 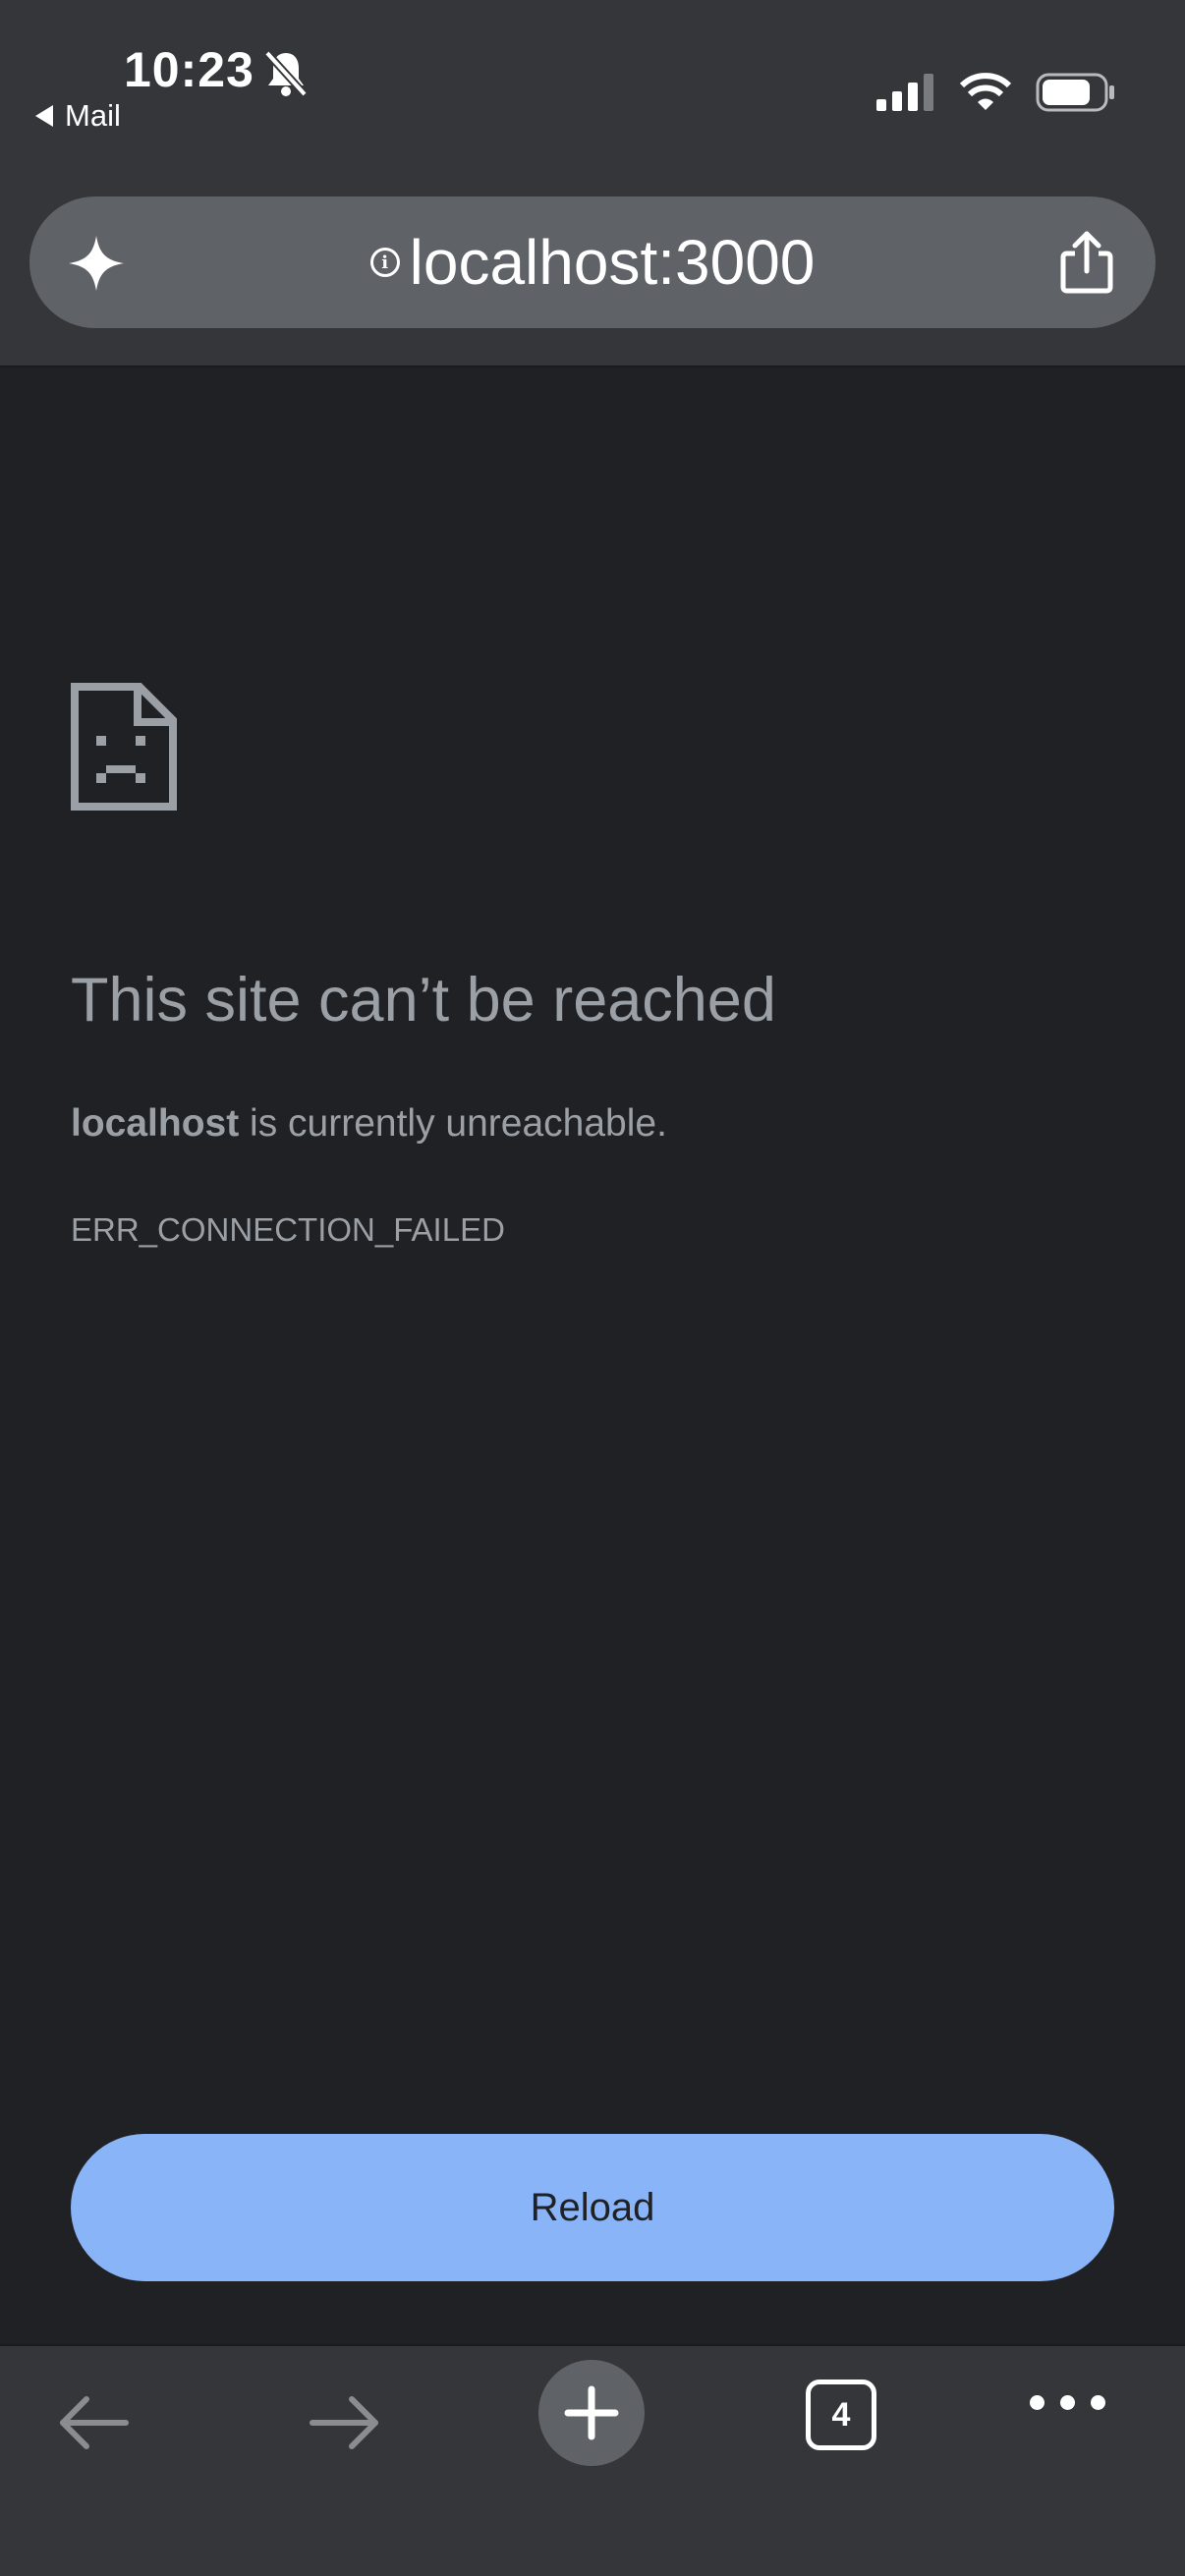 I want to click on tab-count: 4, so click(x=841, y=2414).